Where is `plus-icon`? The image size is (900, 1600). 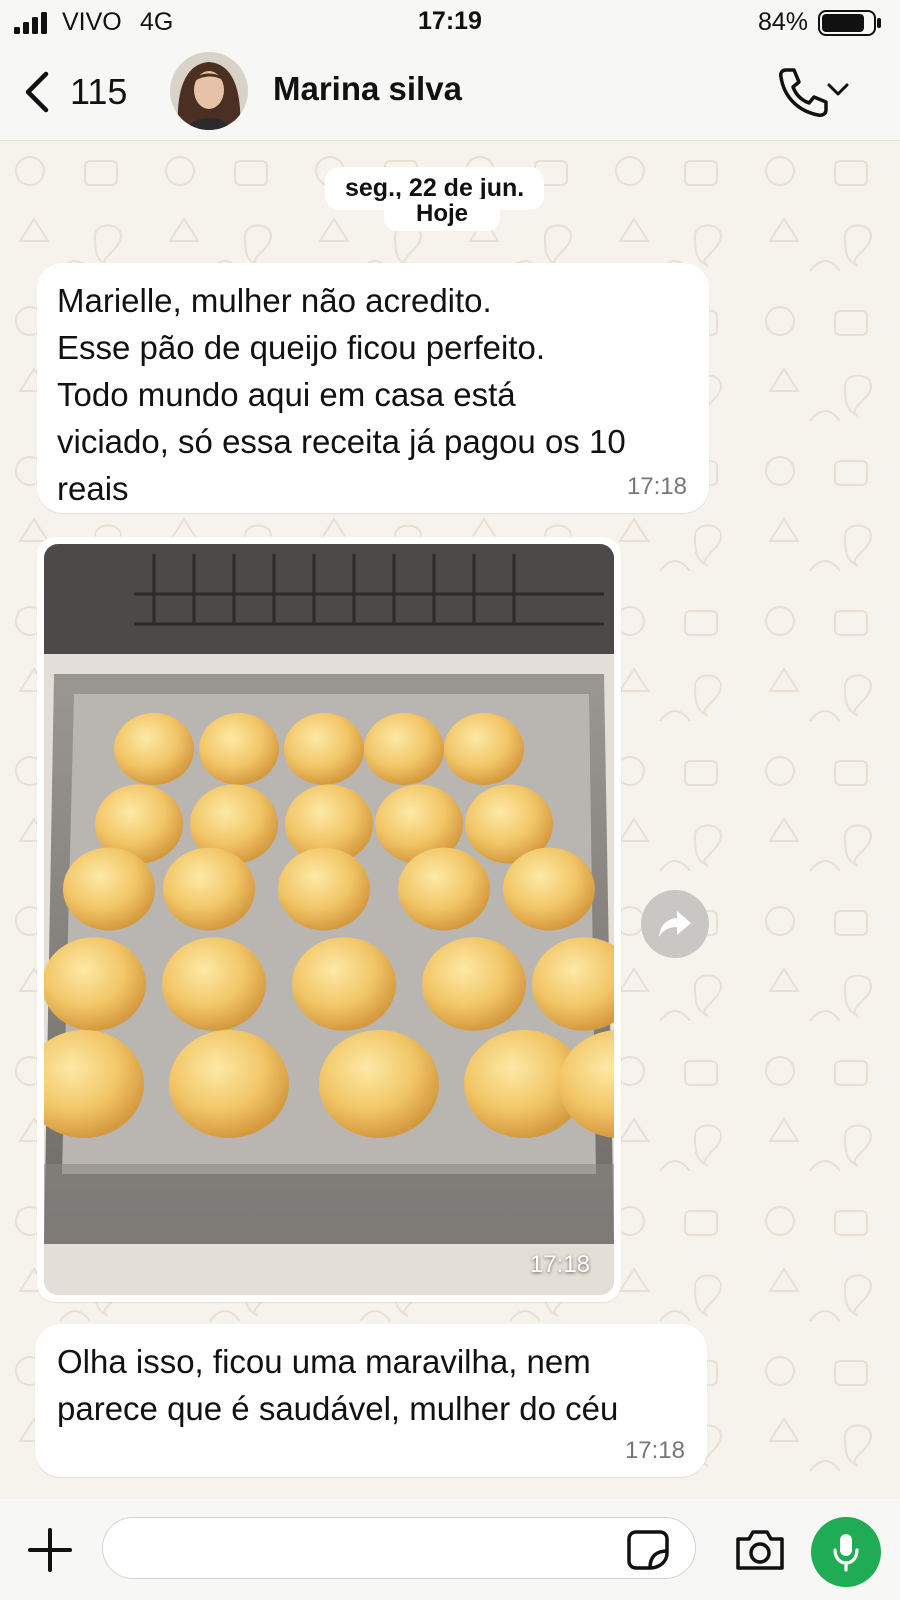
plus-icon is located at coordinates (50, 1550).